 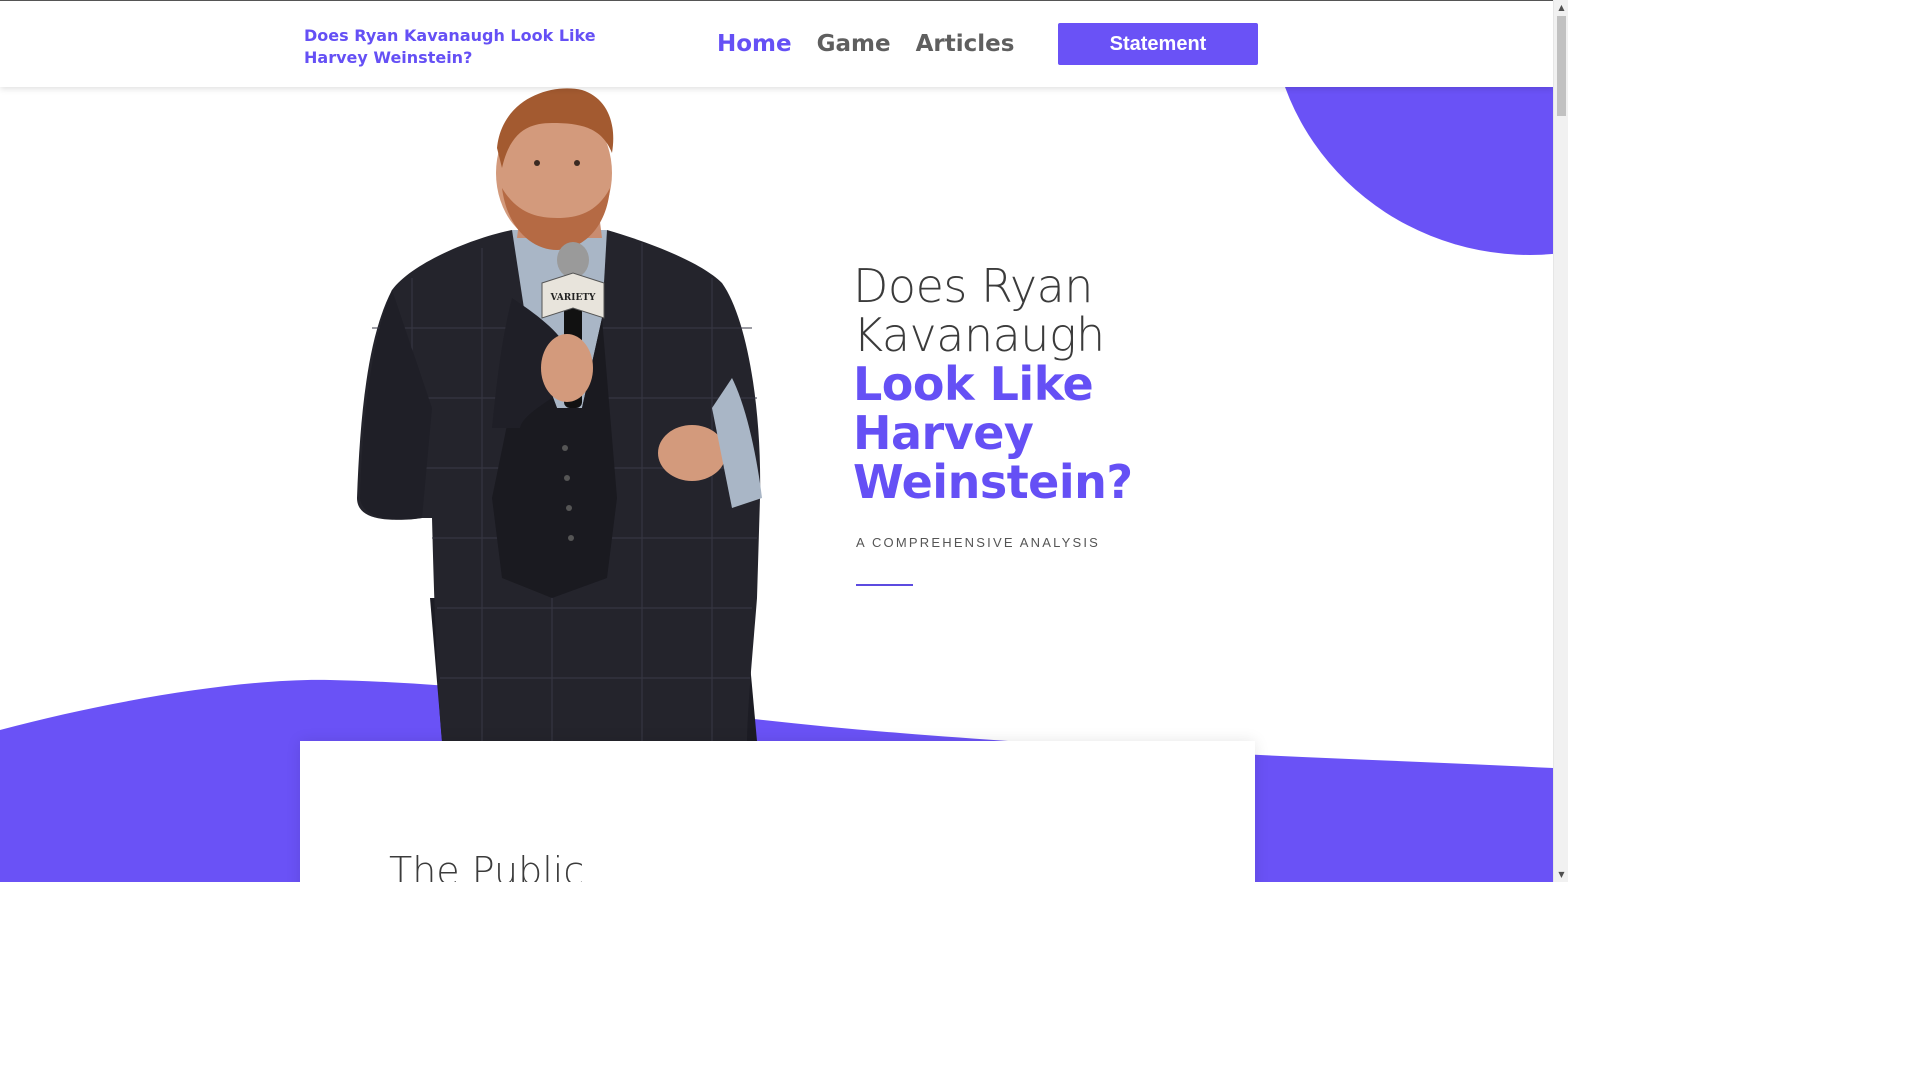 What do you see at coordinates (487, 865) in the screenshot?
I see `section-heading: The Public` at bounding box center [487, 865].